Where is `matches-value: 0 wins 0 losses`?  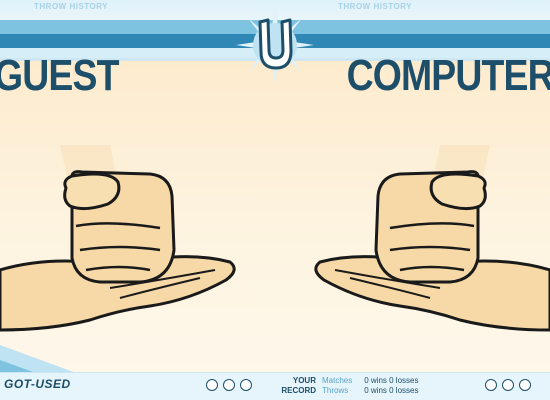
matches-value: 0 wins 0 losses is located at coordinates (391, 380).